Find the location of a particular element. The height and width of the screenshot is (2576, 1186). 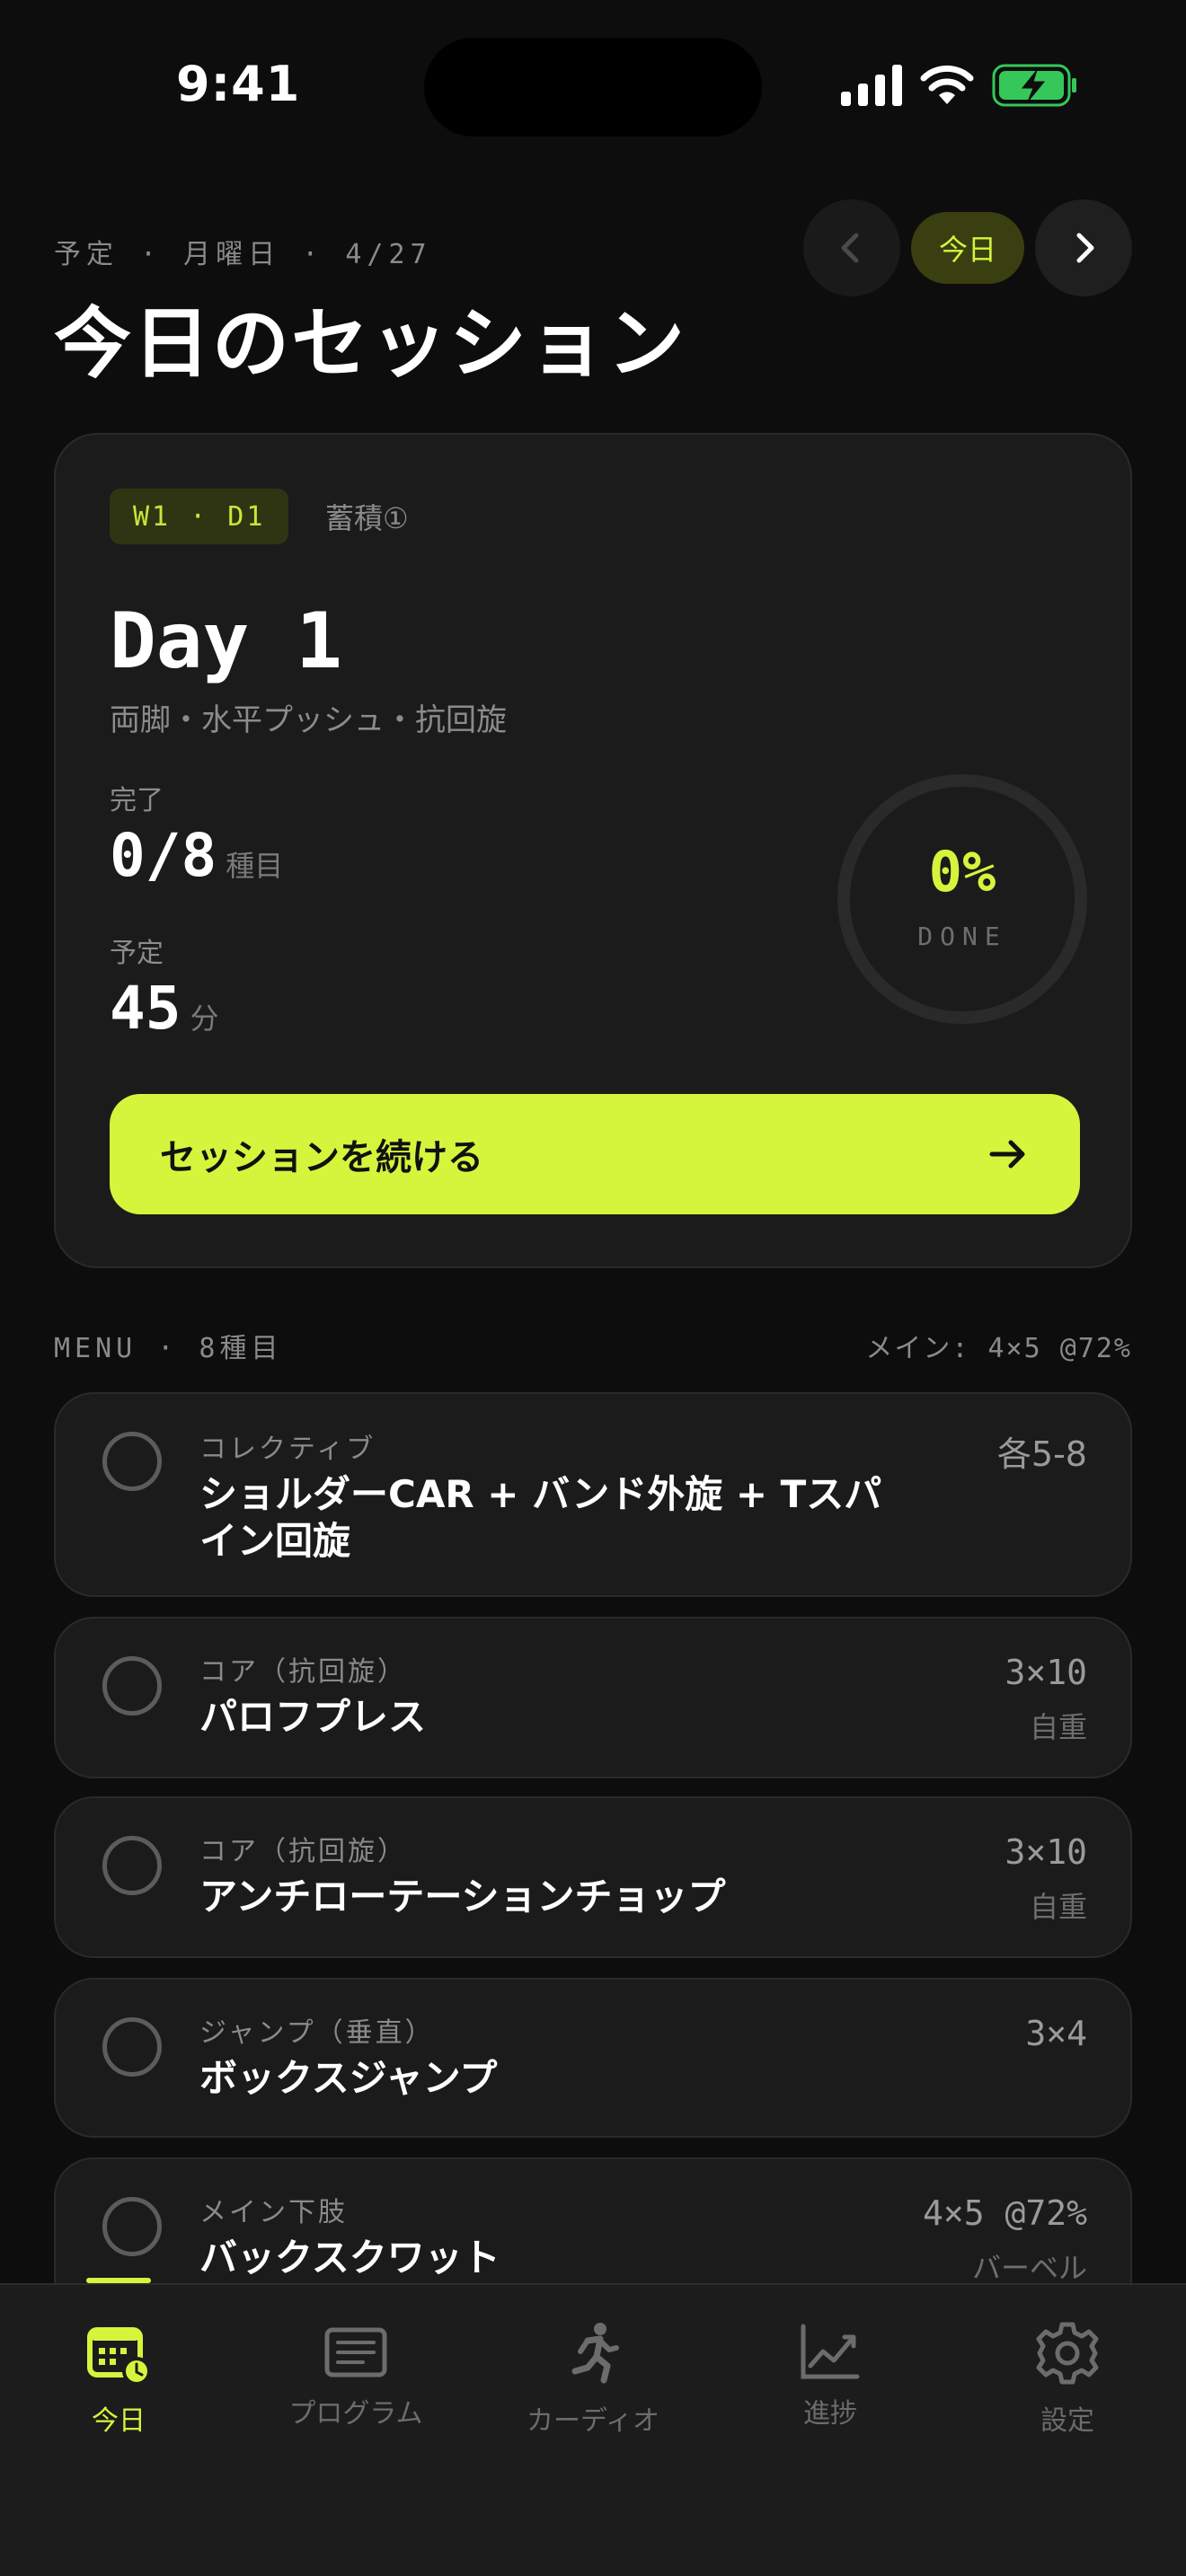

continue-session-button: セッションを続ける is located at coordinates (595, 1154).